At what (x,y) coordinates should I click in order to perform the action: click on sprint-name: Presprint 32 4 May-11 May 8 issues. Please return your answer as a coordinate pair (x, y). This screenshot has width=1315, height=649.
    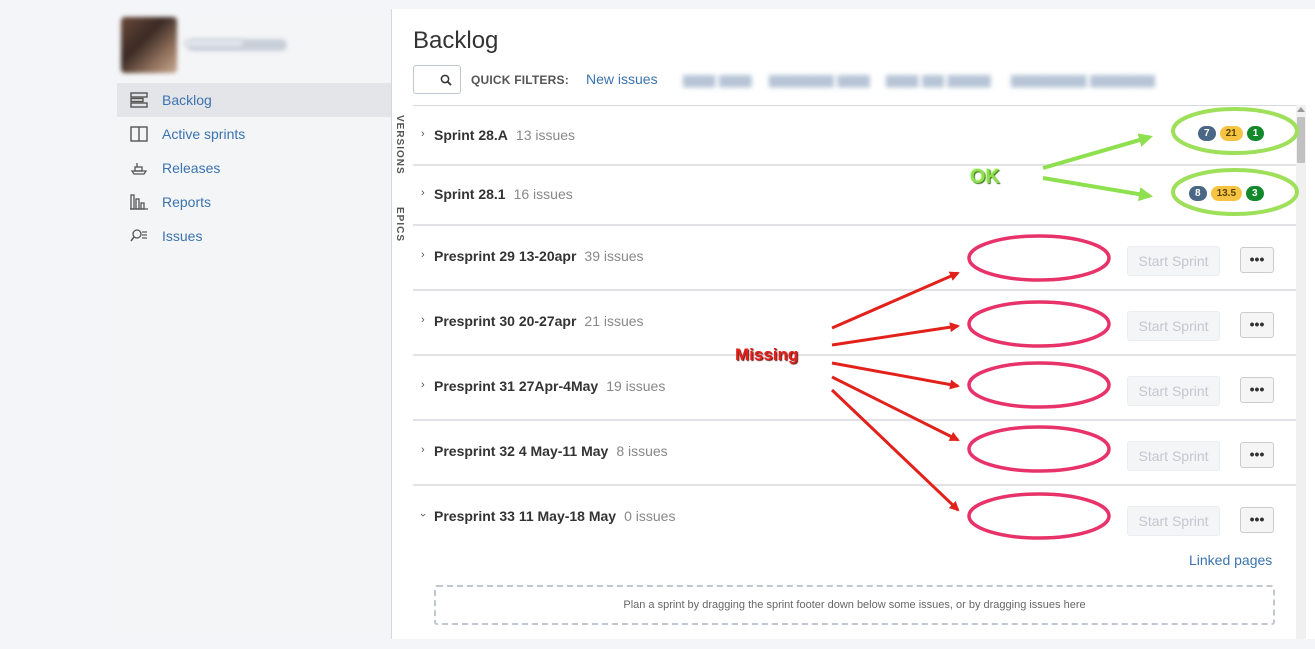
    Looking at the image, I should click on (551, 451).